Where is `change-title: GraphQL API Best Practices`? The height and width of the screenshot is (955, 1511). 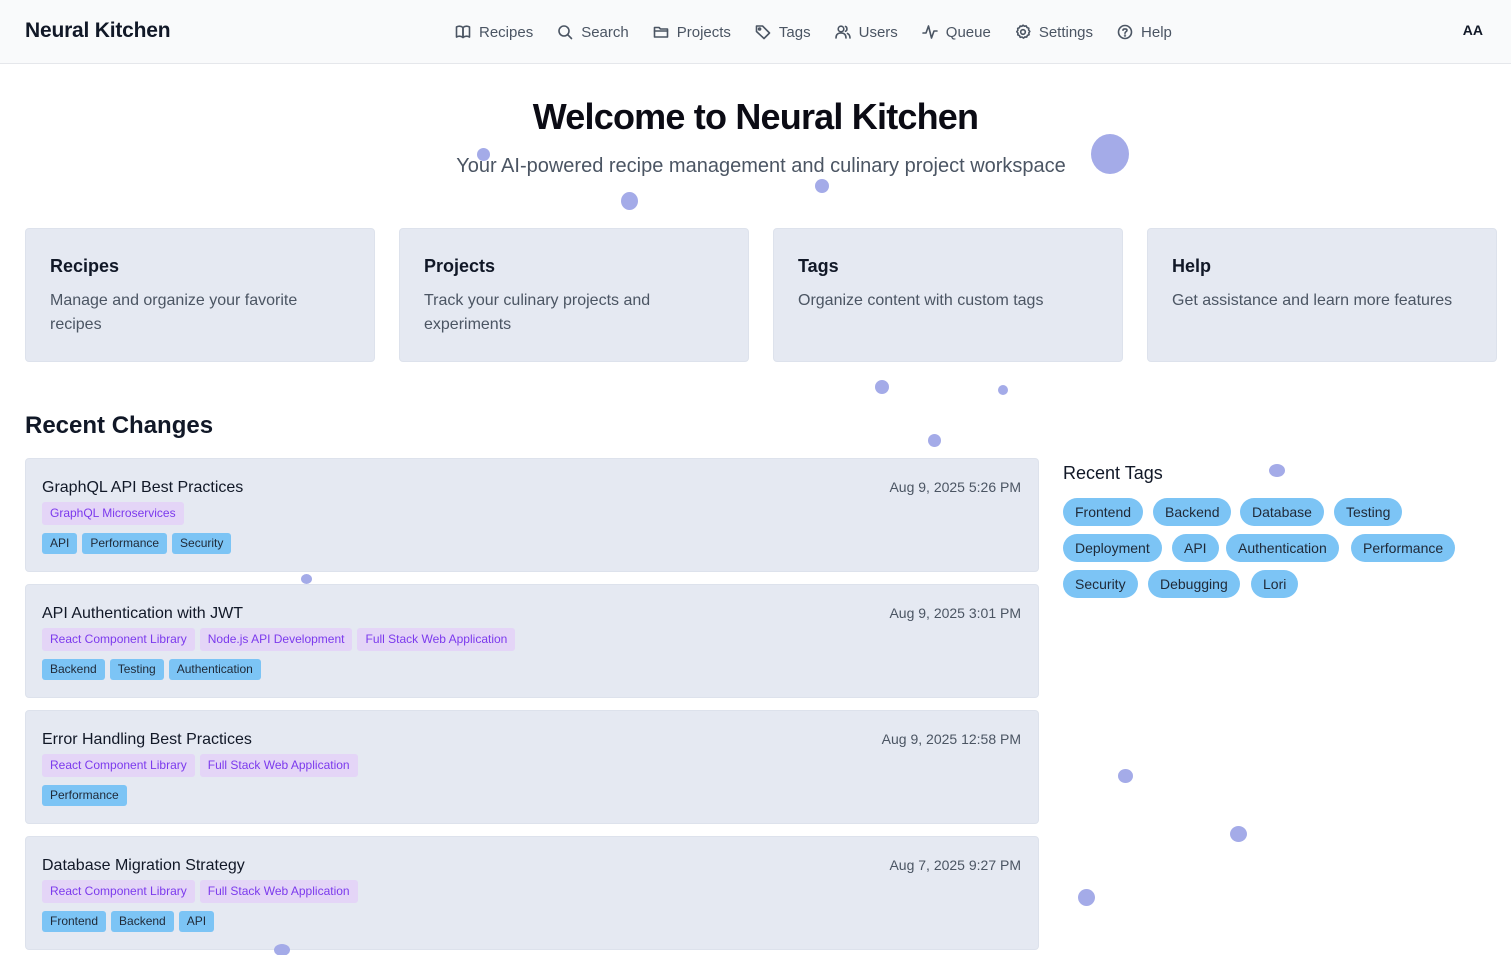 change-title: GraphQL API Best Practices is located at coordinates (143, 487).